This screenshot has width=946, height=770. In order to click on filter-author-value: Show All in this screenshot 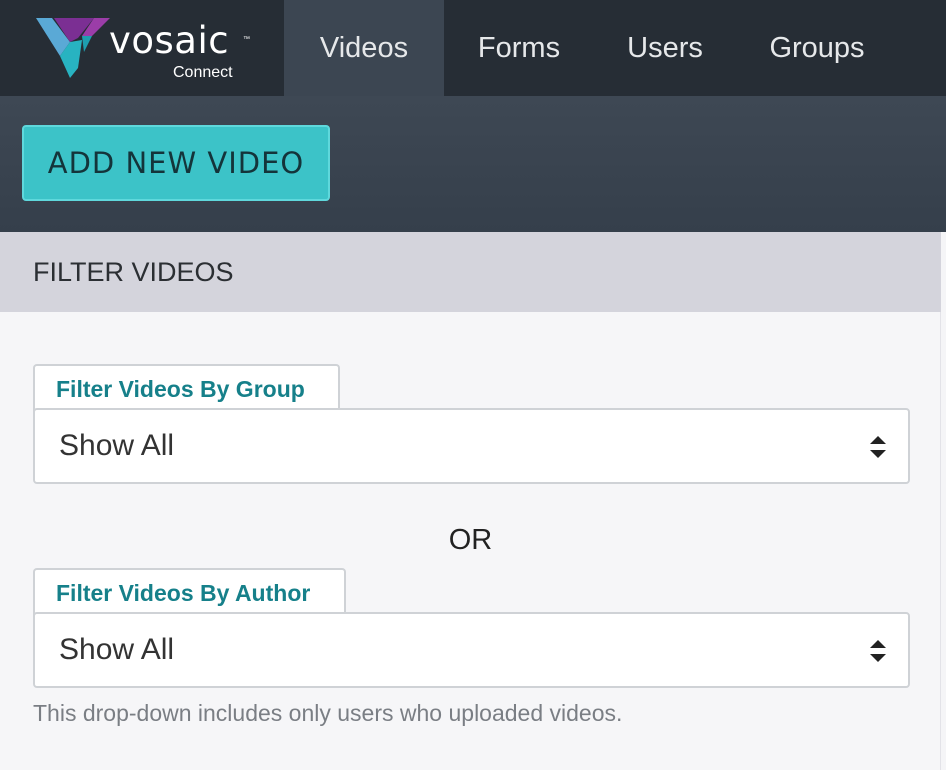, I will do `click(117, 649)`.